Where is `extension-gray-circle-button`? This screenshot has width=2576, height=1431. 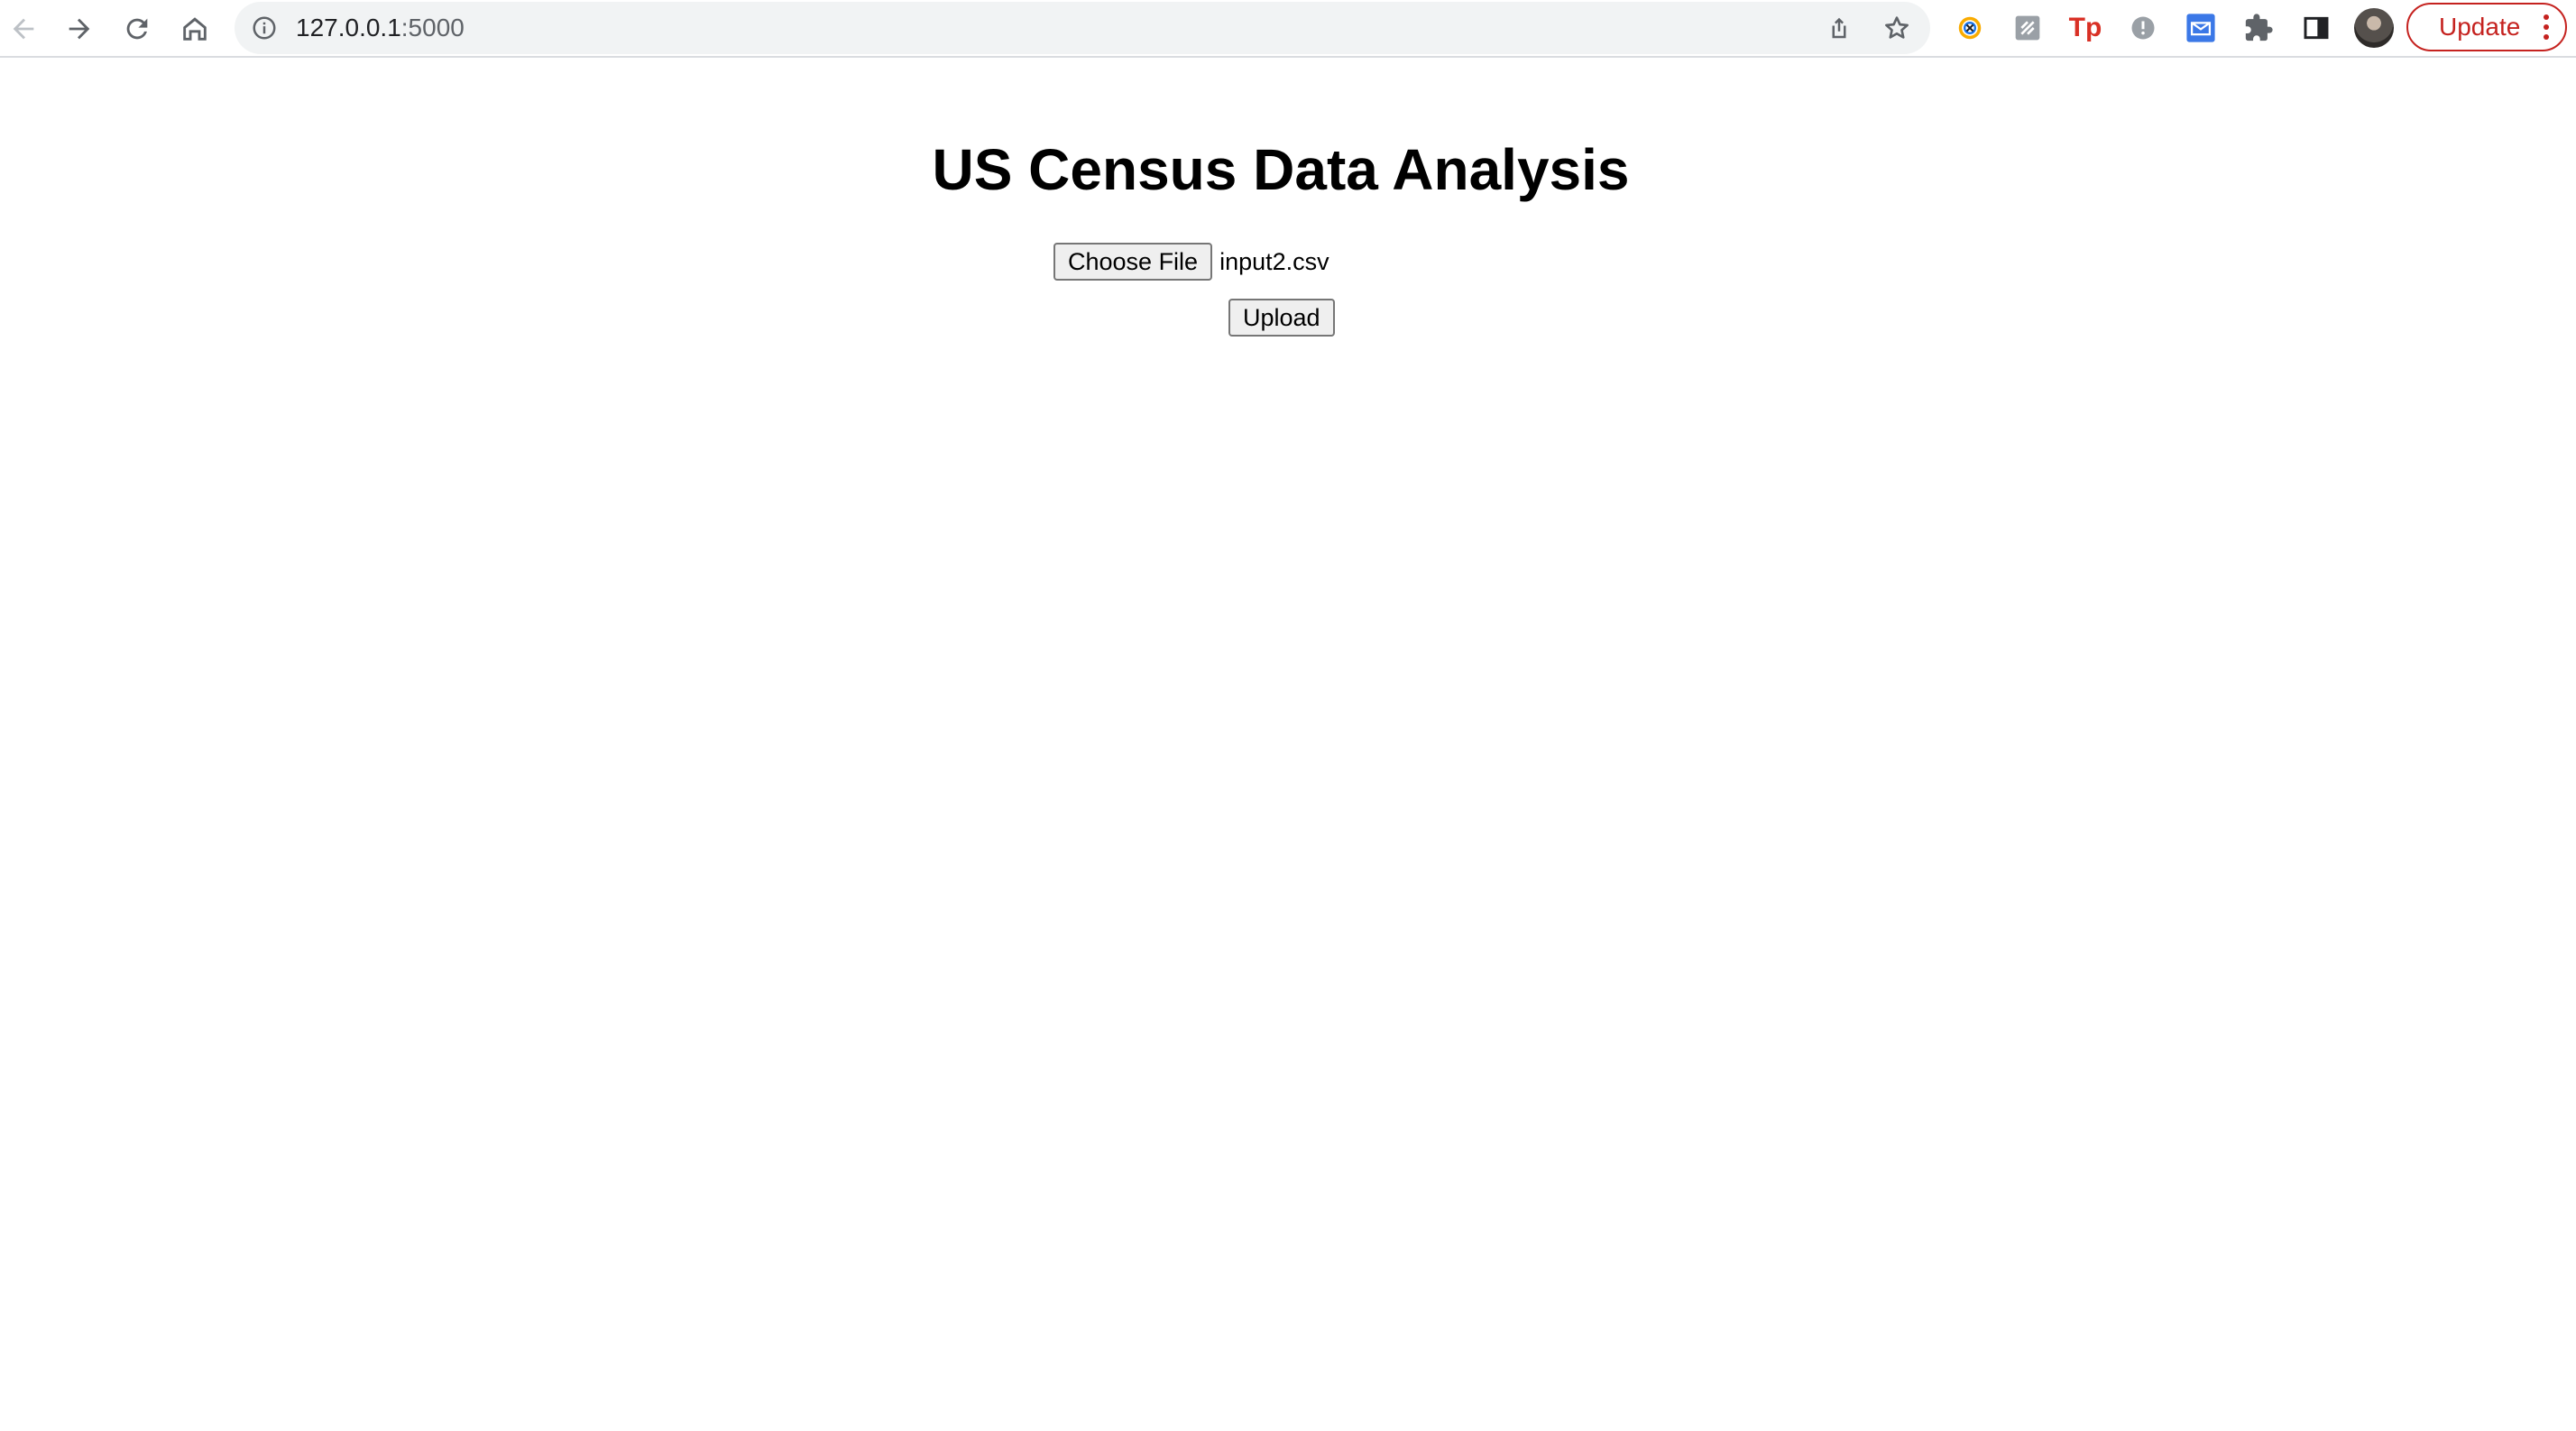
extension-gray-circle-button is located at coordinates (2143, 28).